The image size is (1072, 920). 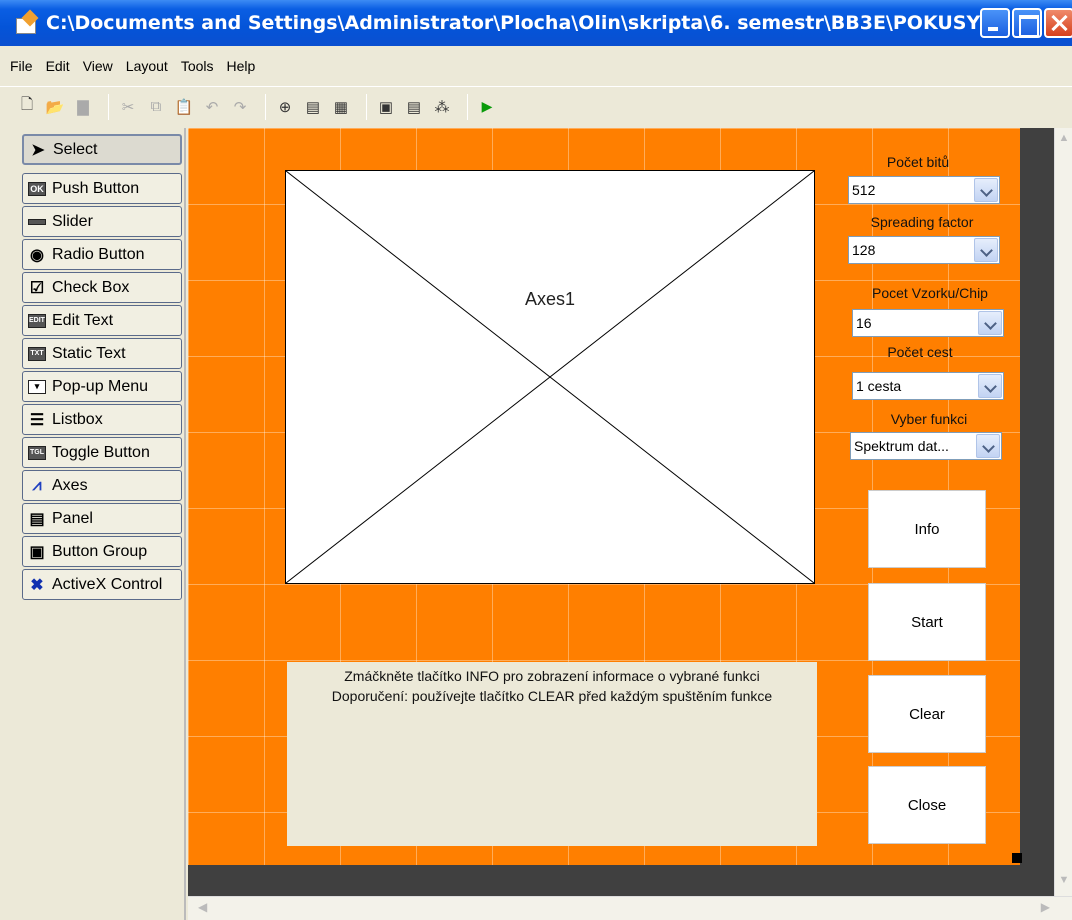 What do you see at coordinates (55, 107) in the screenshot?
I see `open-icon: 📂` at bounding box center [55, 107].